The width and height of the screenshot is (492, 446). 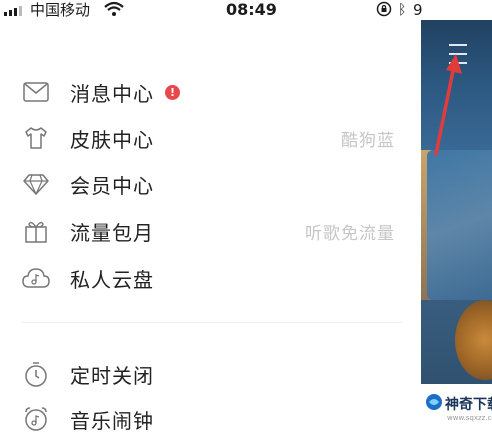 What do you see at coordinates (112, 279) in the screenshot?
I see `menu-label: 私人云盘` at bounding box center [112, 279].